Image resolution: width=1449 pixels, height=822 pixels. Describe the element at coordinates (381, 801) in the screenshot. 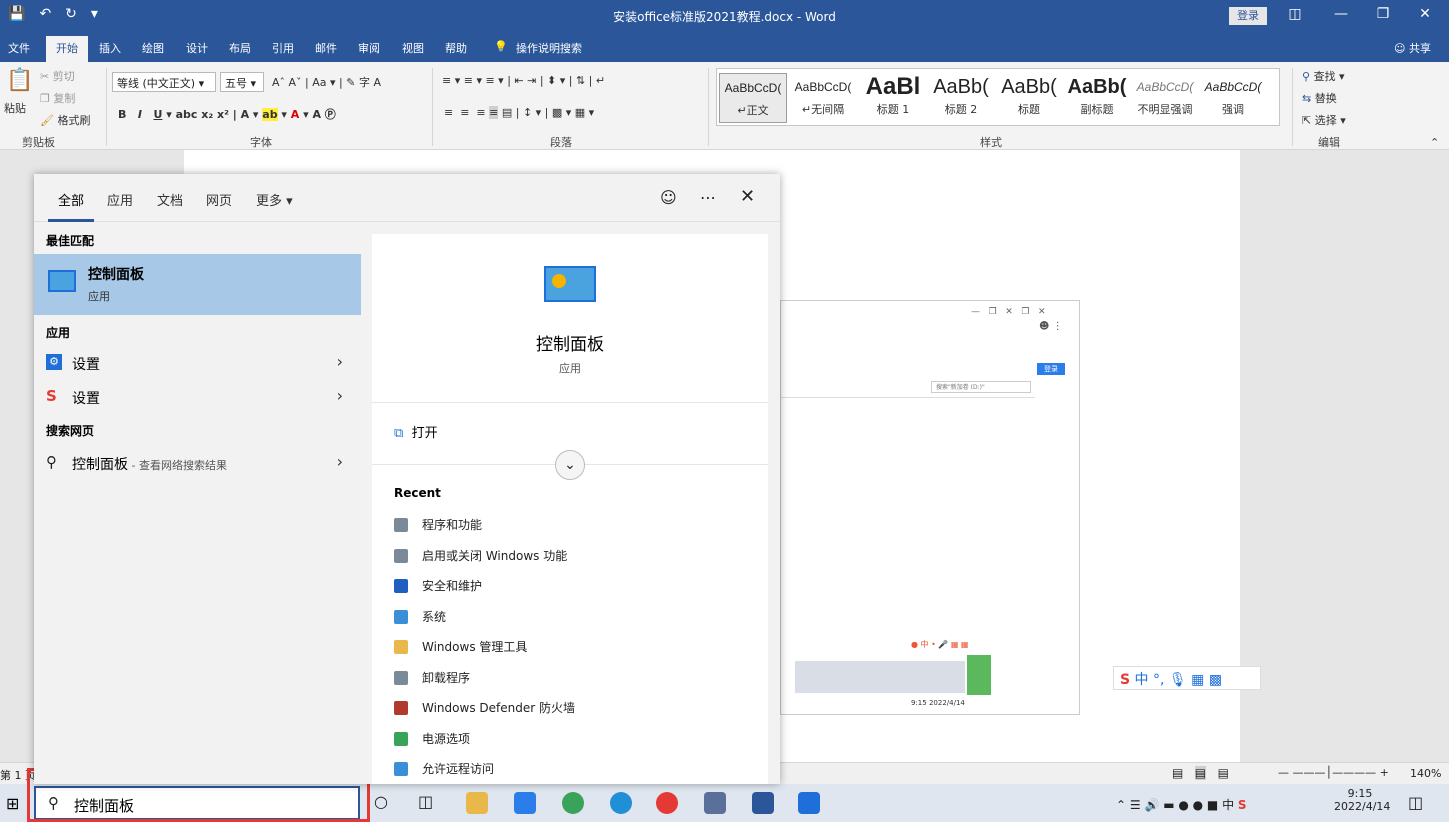

I see `cortana-icon: ○` at that location.